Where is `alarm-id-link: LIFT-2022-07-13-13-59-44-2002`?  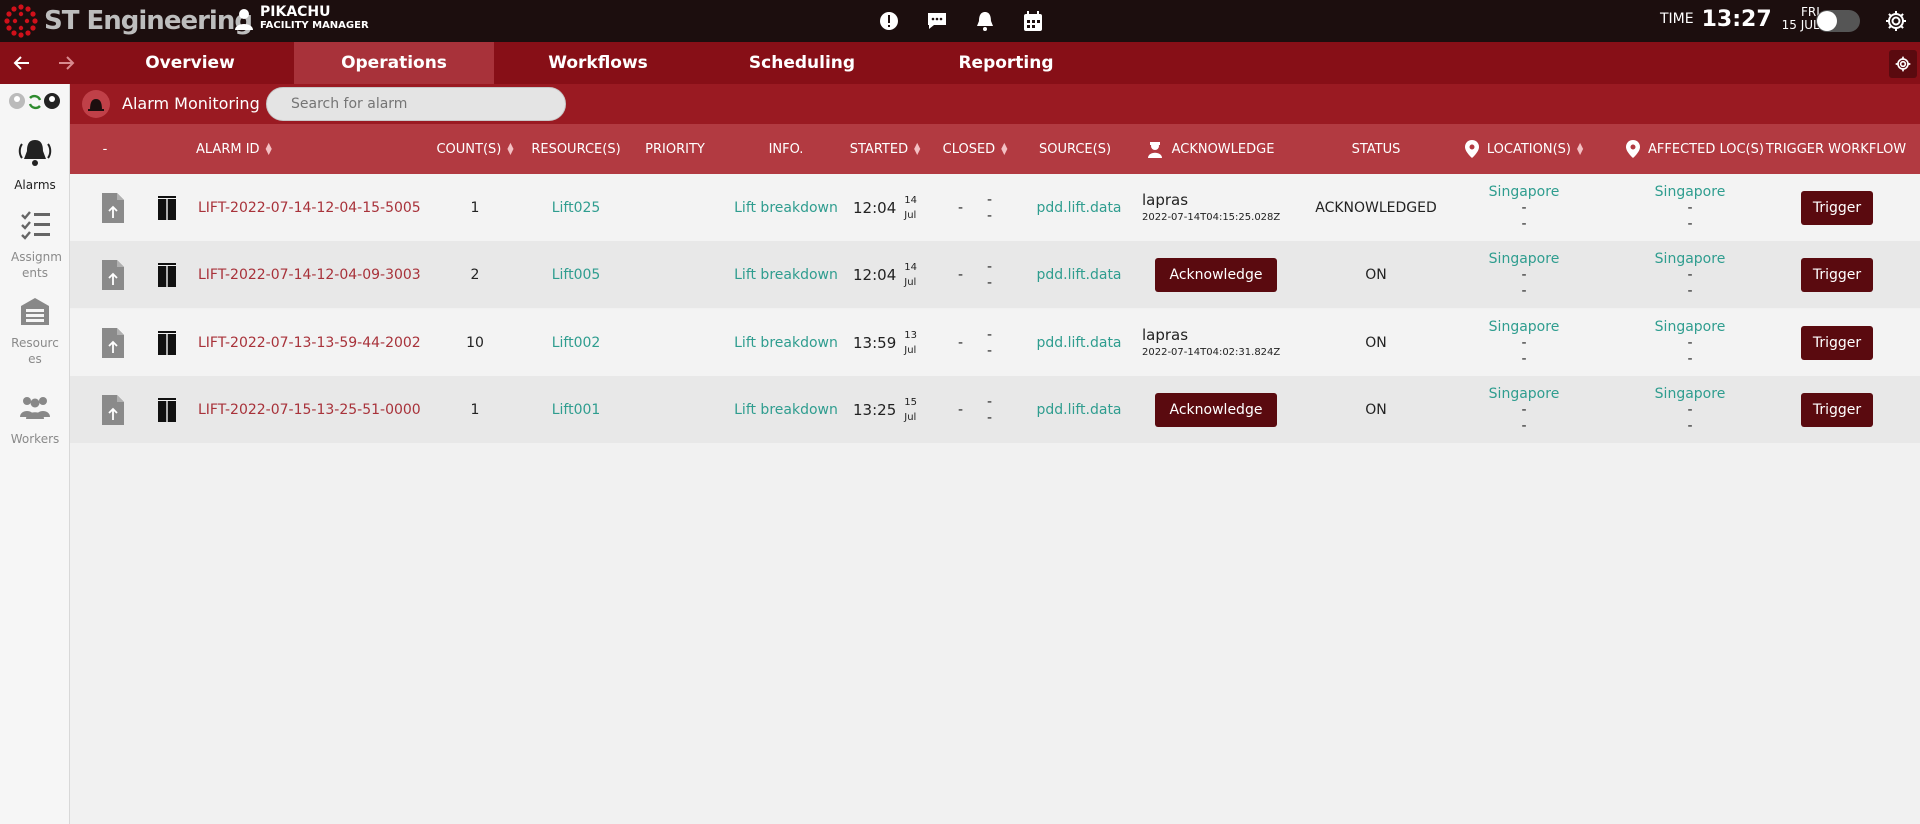
alarm-id-link: LIFT-2022-07-13-13-59-44-2002 is located at coordinates (309, 342).